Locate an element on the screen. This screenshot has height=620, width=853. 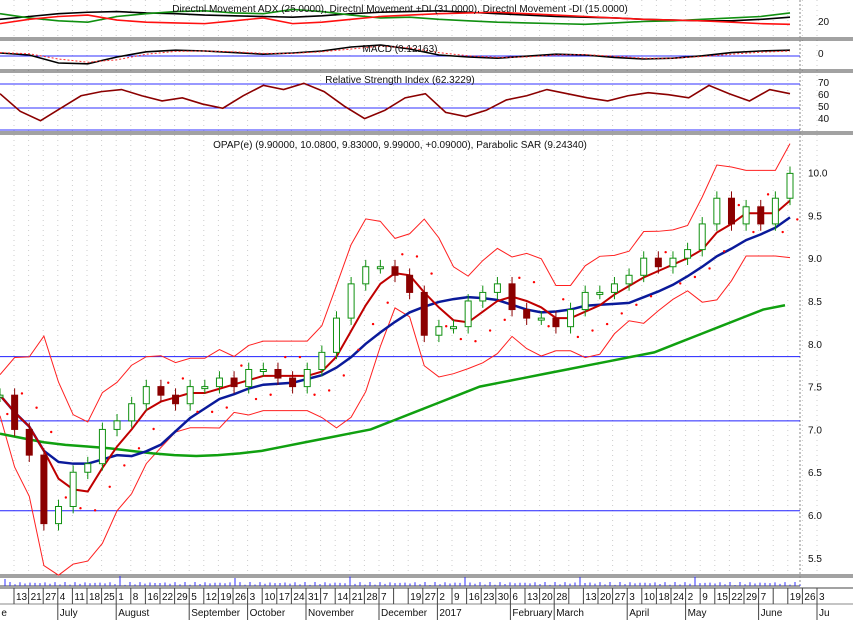
x-month-label: December is located at coordinates (404, 613).